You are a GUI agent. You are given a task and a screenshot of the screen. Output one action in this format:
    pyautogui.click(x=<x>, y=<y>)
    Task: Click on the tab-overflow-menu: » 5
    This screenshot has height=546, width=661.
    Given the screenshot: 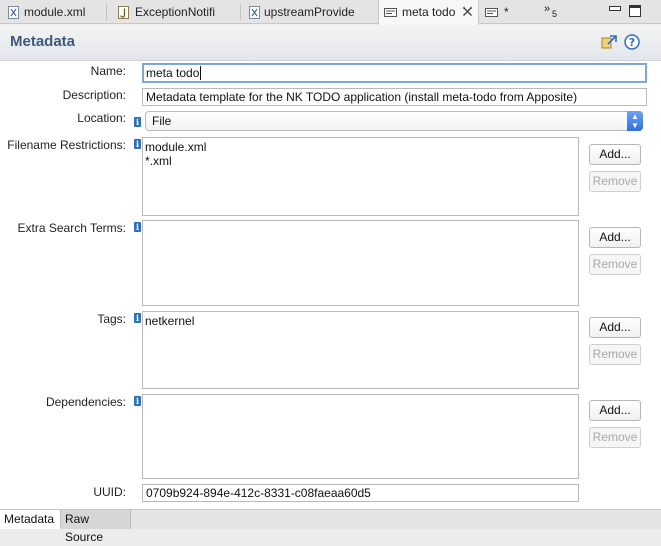 What is the action you would take?
    pyautogui.click(x=552, y=12)
    